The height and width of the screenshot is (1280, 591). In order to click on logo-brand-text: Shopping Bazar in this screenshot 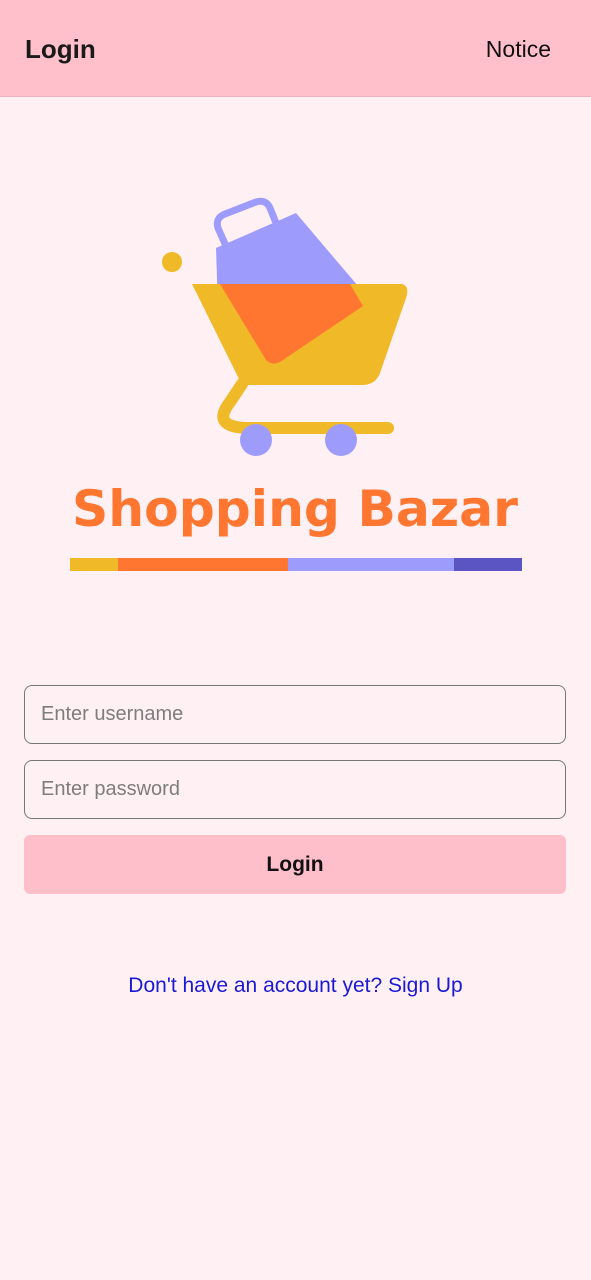, I will do `click(295, 509)`.